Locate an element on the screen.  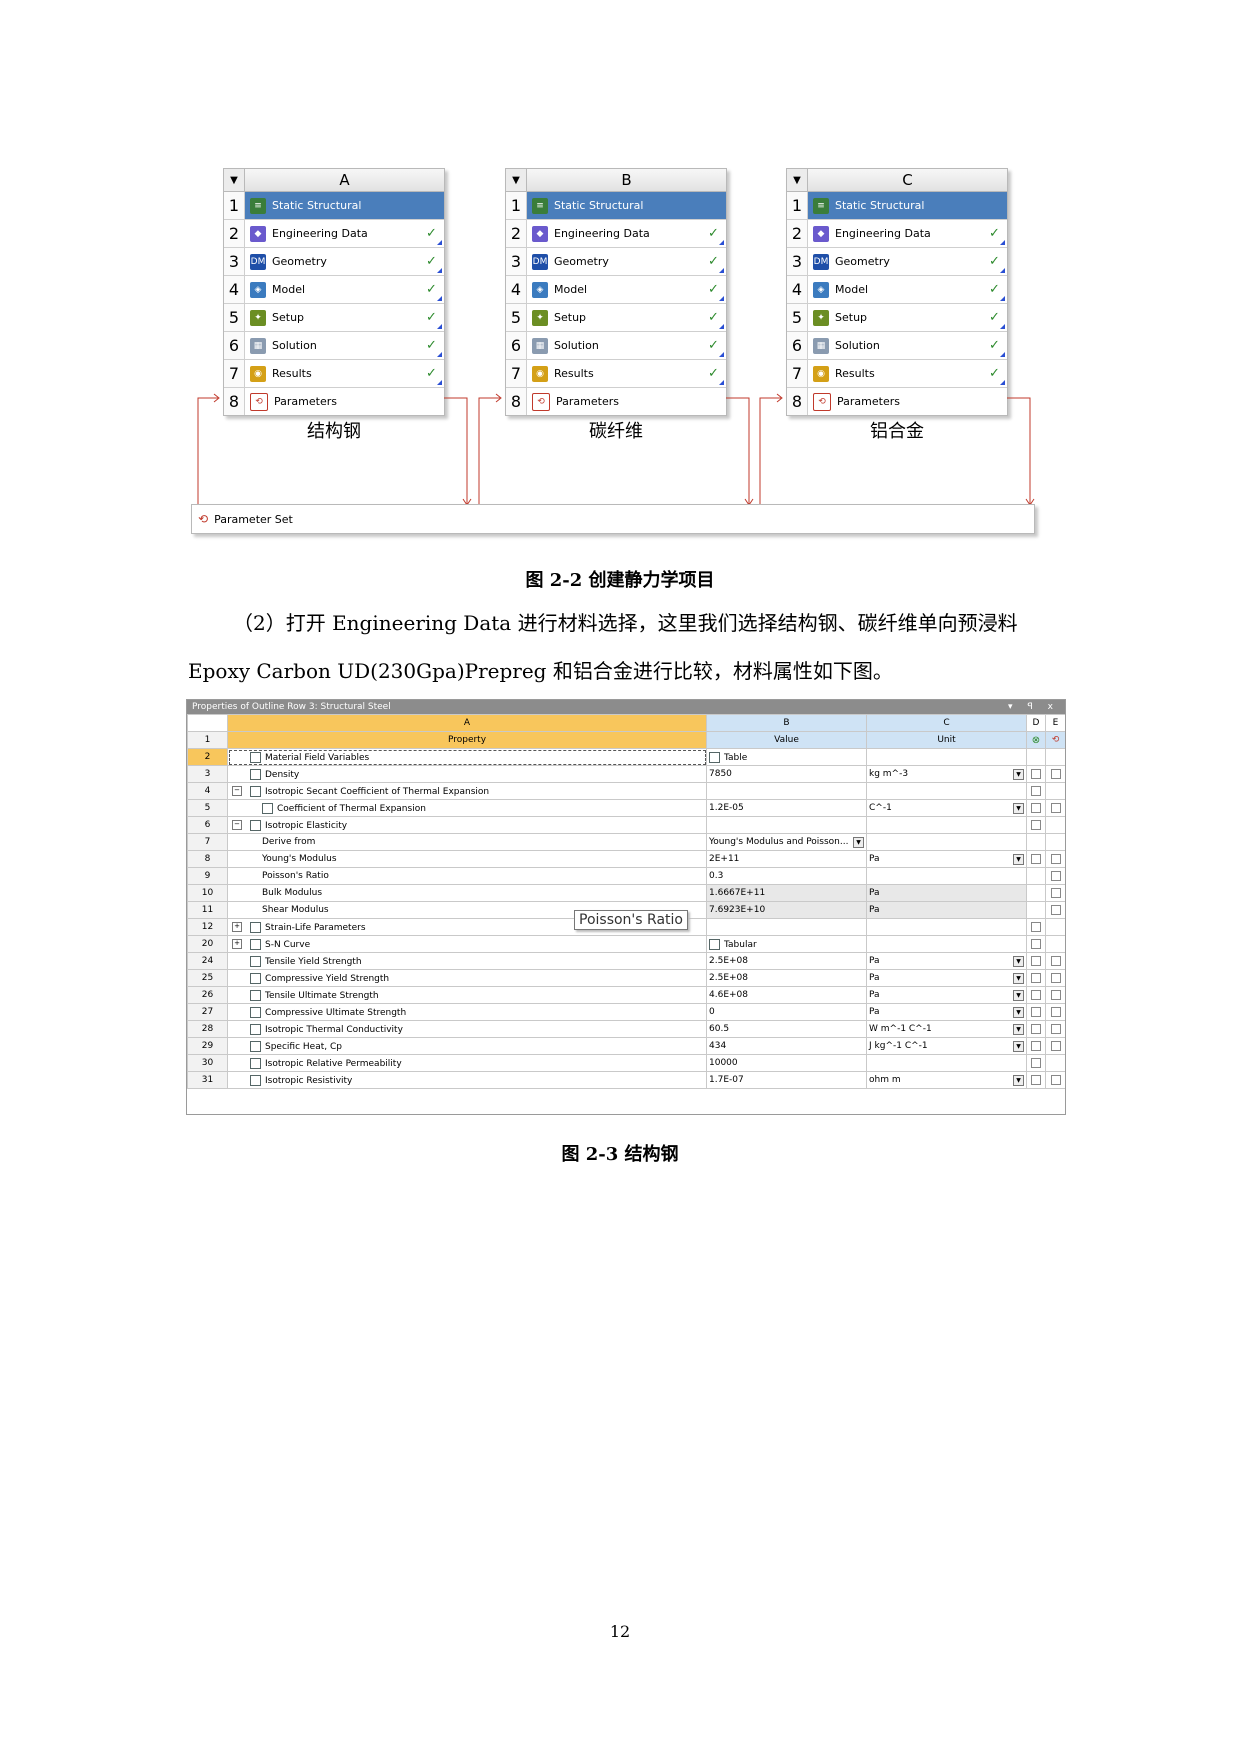
property-cell: Derive from is located at coordinates (467, 842).